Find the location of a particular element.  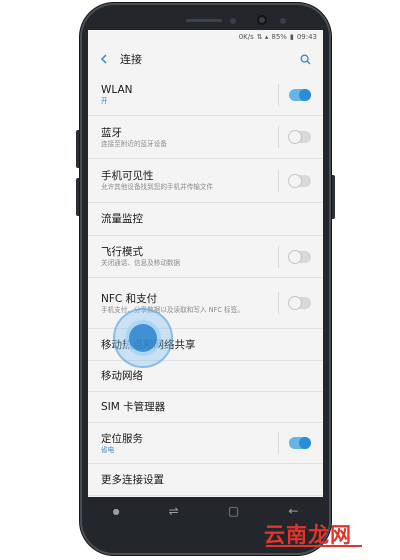

item-title: 更多连接设置 is located at coordinates (132, 479).